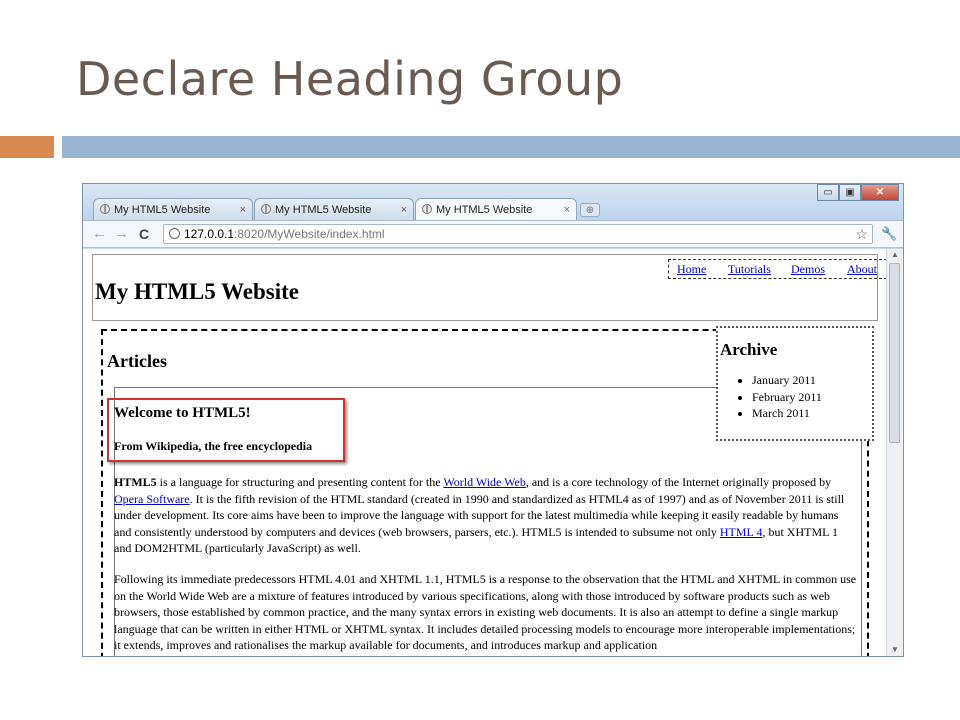 This screenshot has width=960, height=720. What do you see at coordinates (777, 269) in the screenshot?
I see `site-nav: Home Tutorials Demos About` at bounding box center [777, 269].